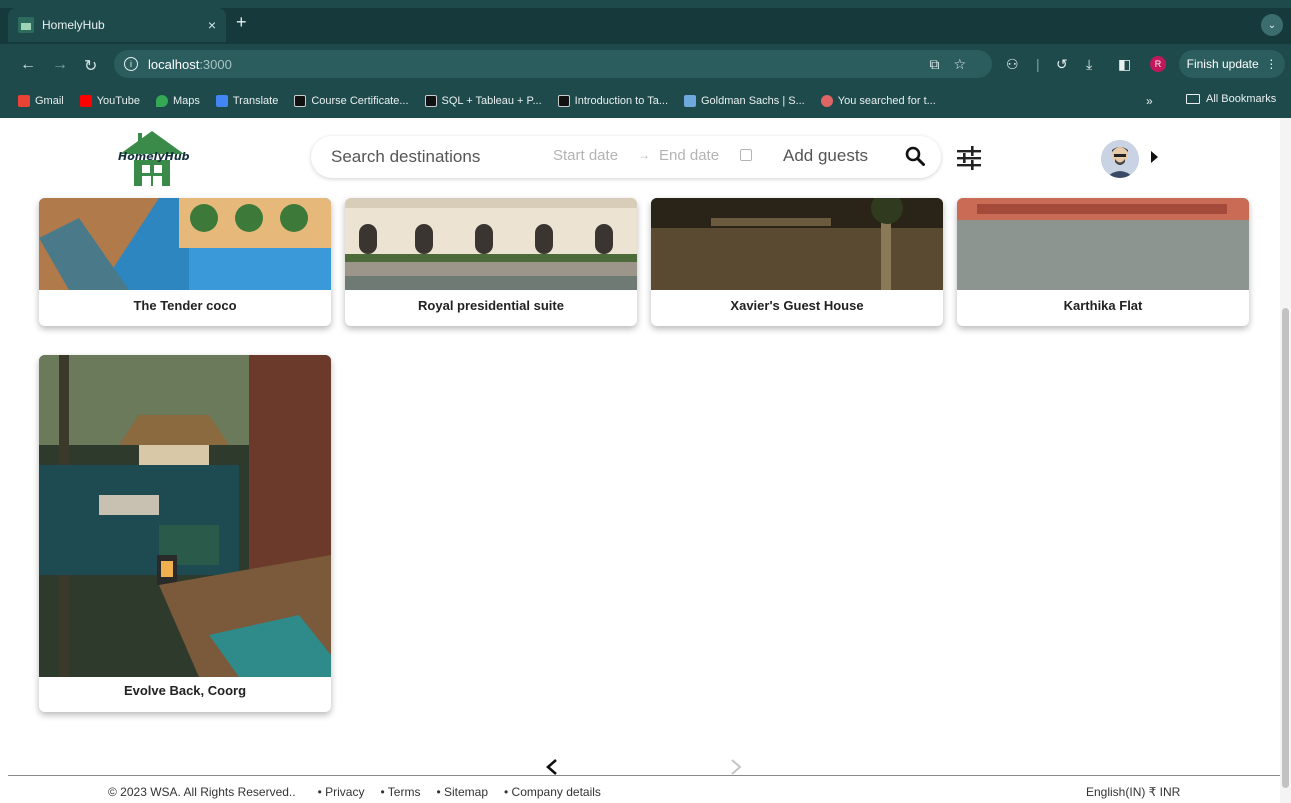  What do you see at coordinates (60, 65) in the screenshot?
I see `forward-arrow-icon: →` at bounding box center [60, 65].